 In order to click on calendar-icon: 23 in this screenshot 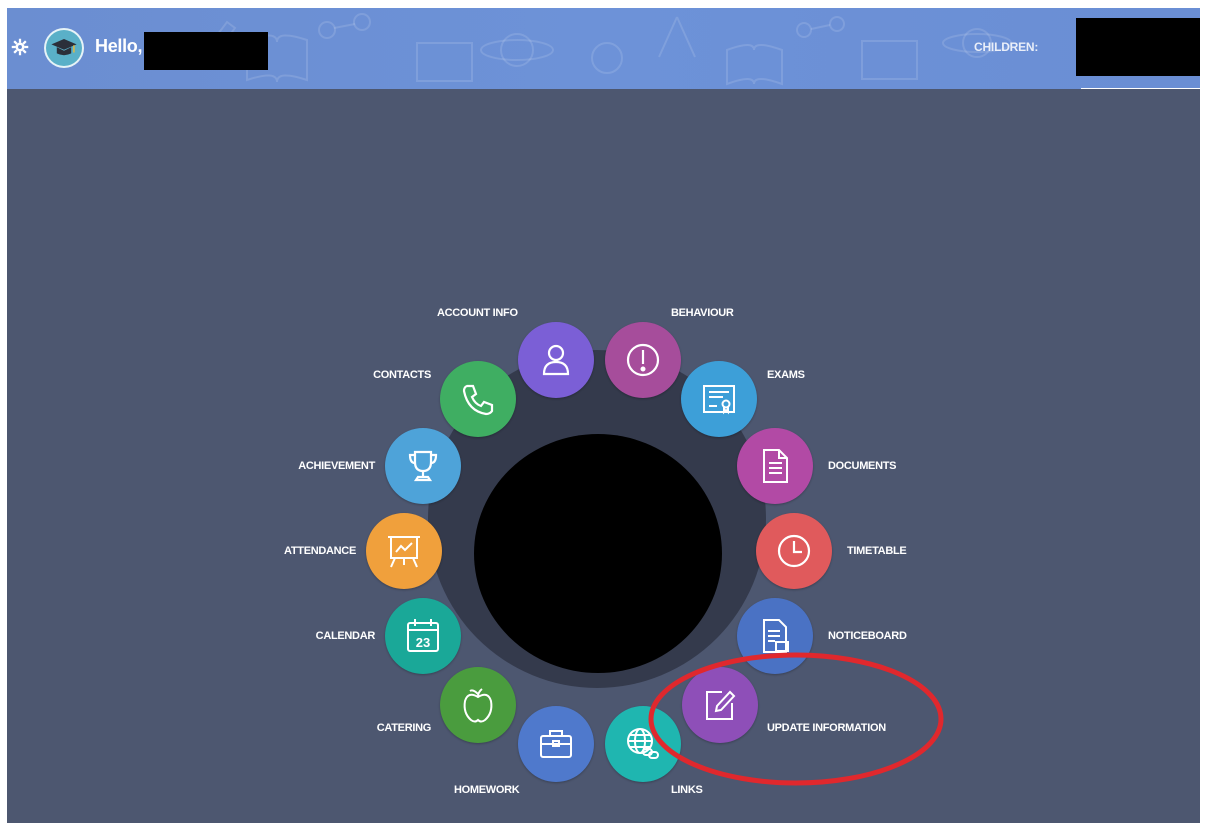, I will do `click(423, 635)`.